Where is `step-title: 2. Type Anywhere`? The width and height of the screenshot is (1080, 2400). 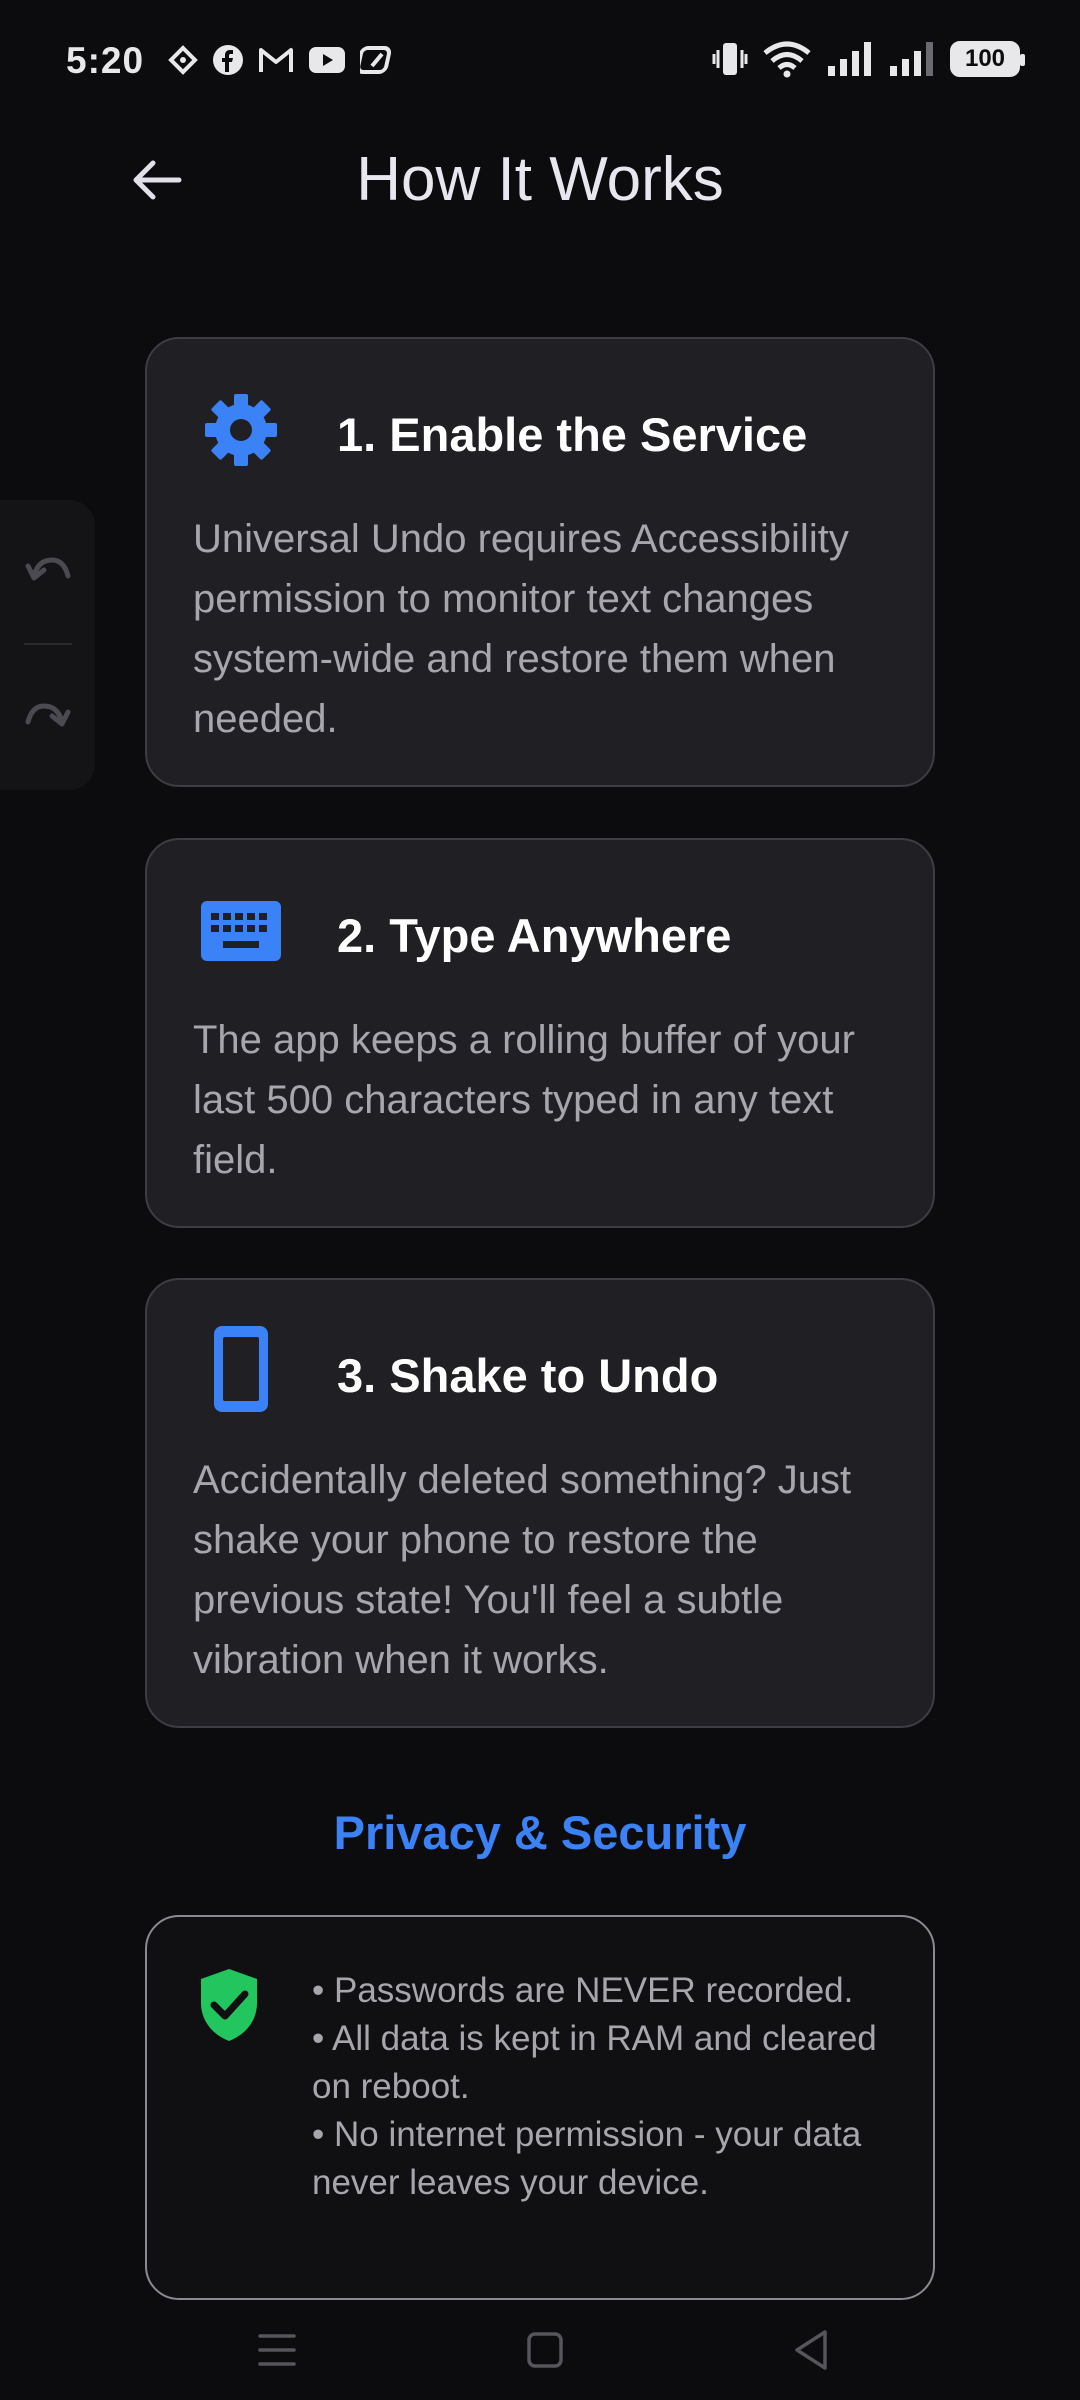
step-title: 2. Type Anywhere is located at coordinates (534, 935).